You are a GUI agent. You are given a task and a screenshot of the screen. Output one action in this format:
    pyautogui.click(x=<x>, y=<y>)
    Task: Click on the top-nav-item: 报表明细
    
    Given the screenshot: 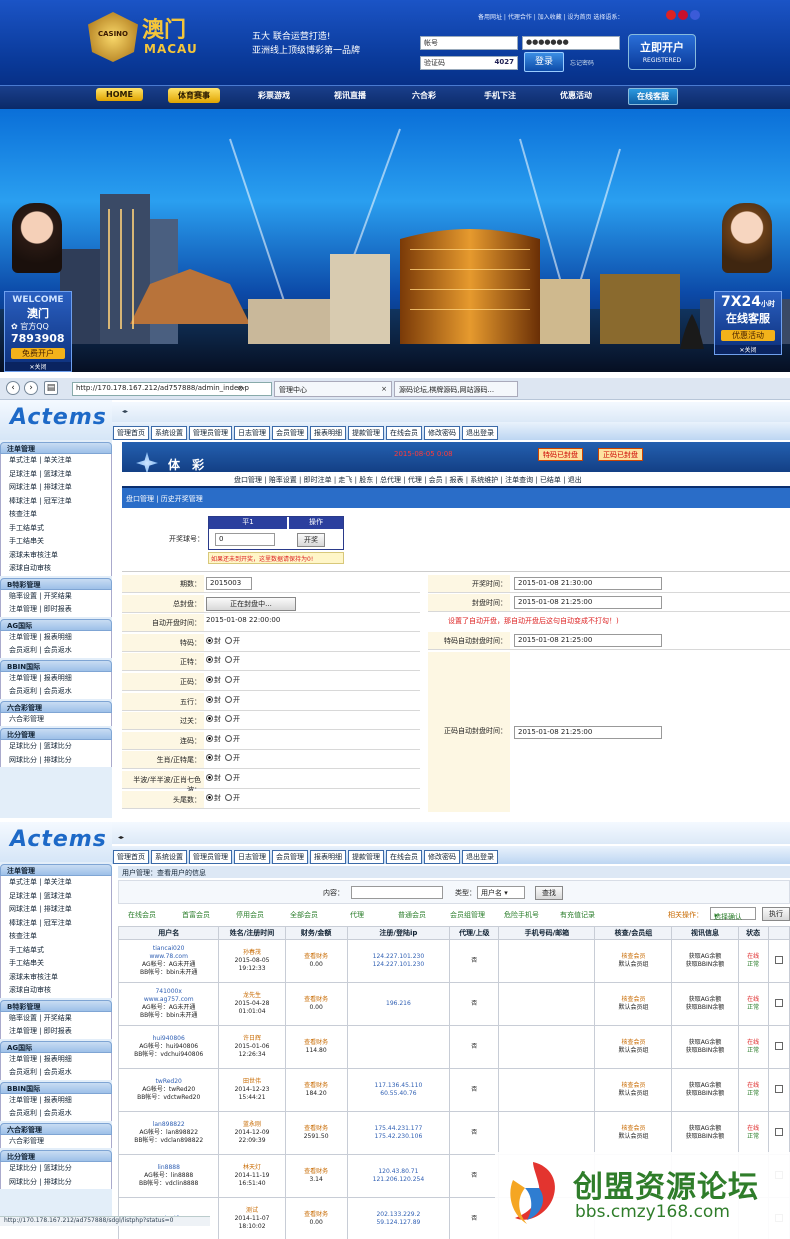 What is the action you would take?
    pyautogui.click(x=328, y=433)
    